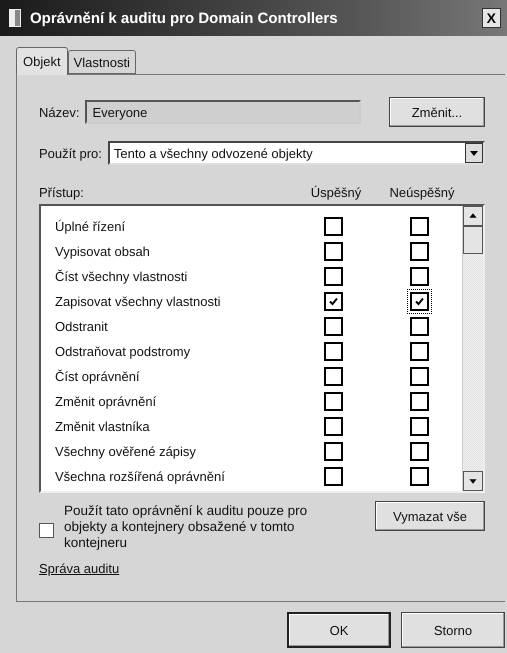 This screenshot has width=507, height=653. What do you see at coordinates (138, 301) in the screenshot?
I see `permission-name: Zapisovat všechny vlastnosti` at bounding box center [138, 301].